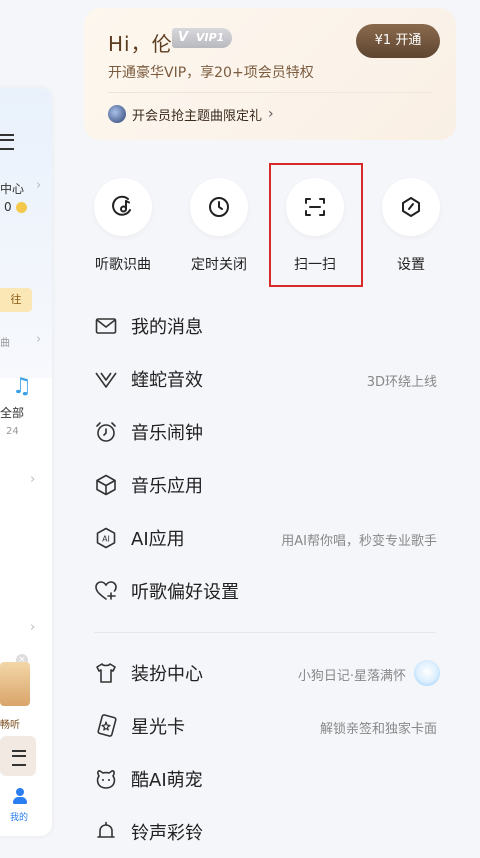 This screenshot has width=480, height=858. I want to click on menu-item-starlight-card: 星光卡 解锁亲签和独家卡面, so click(267, 726).